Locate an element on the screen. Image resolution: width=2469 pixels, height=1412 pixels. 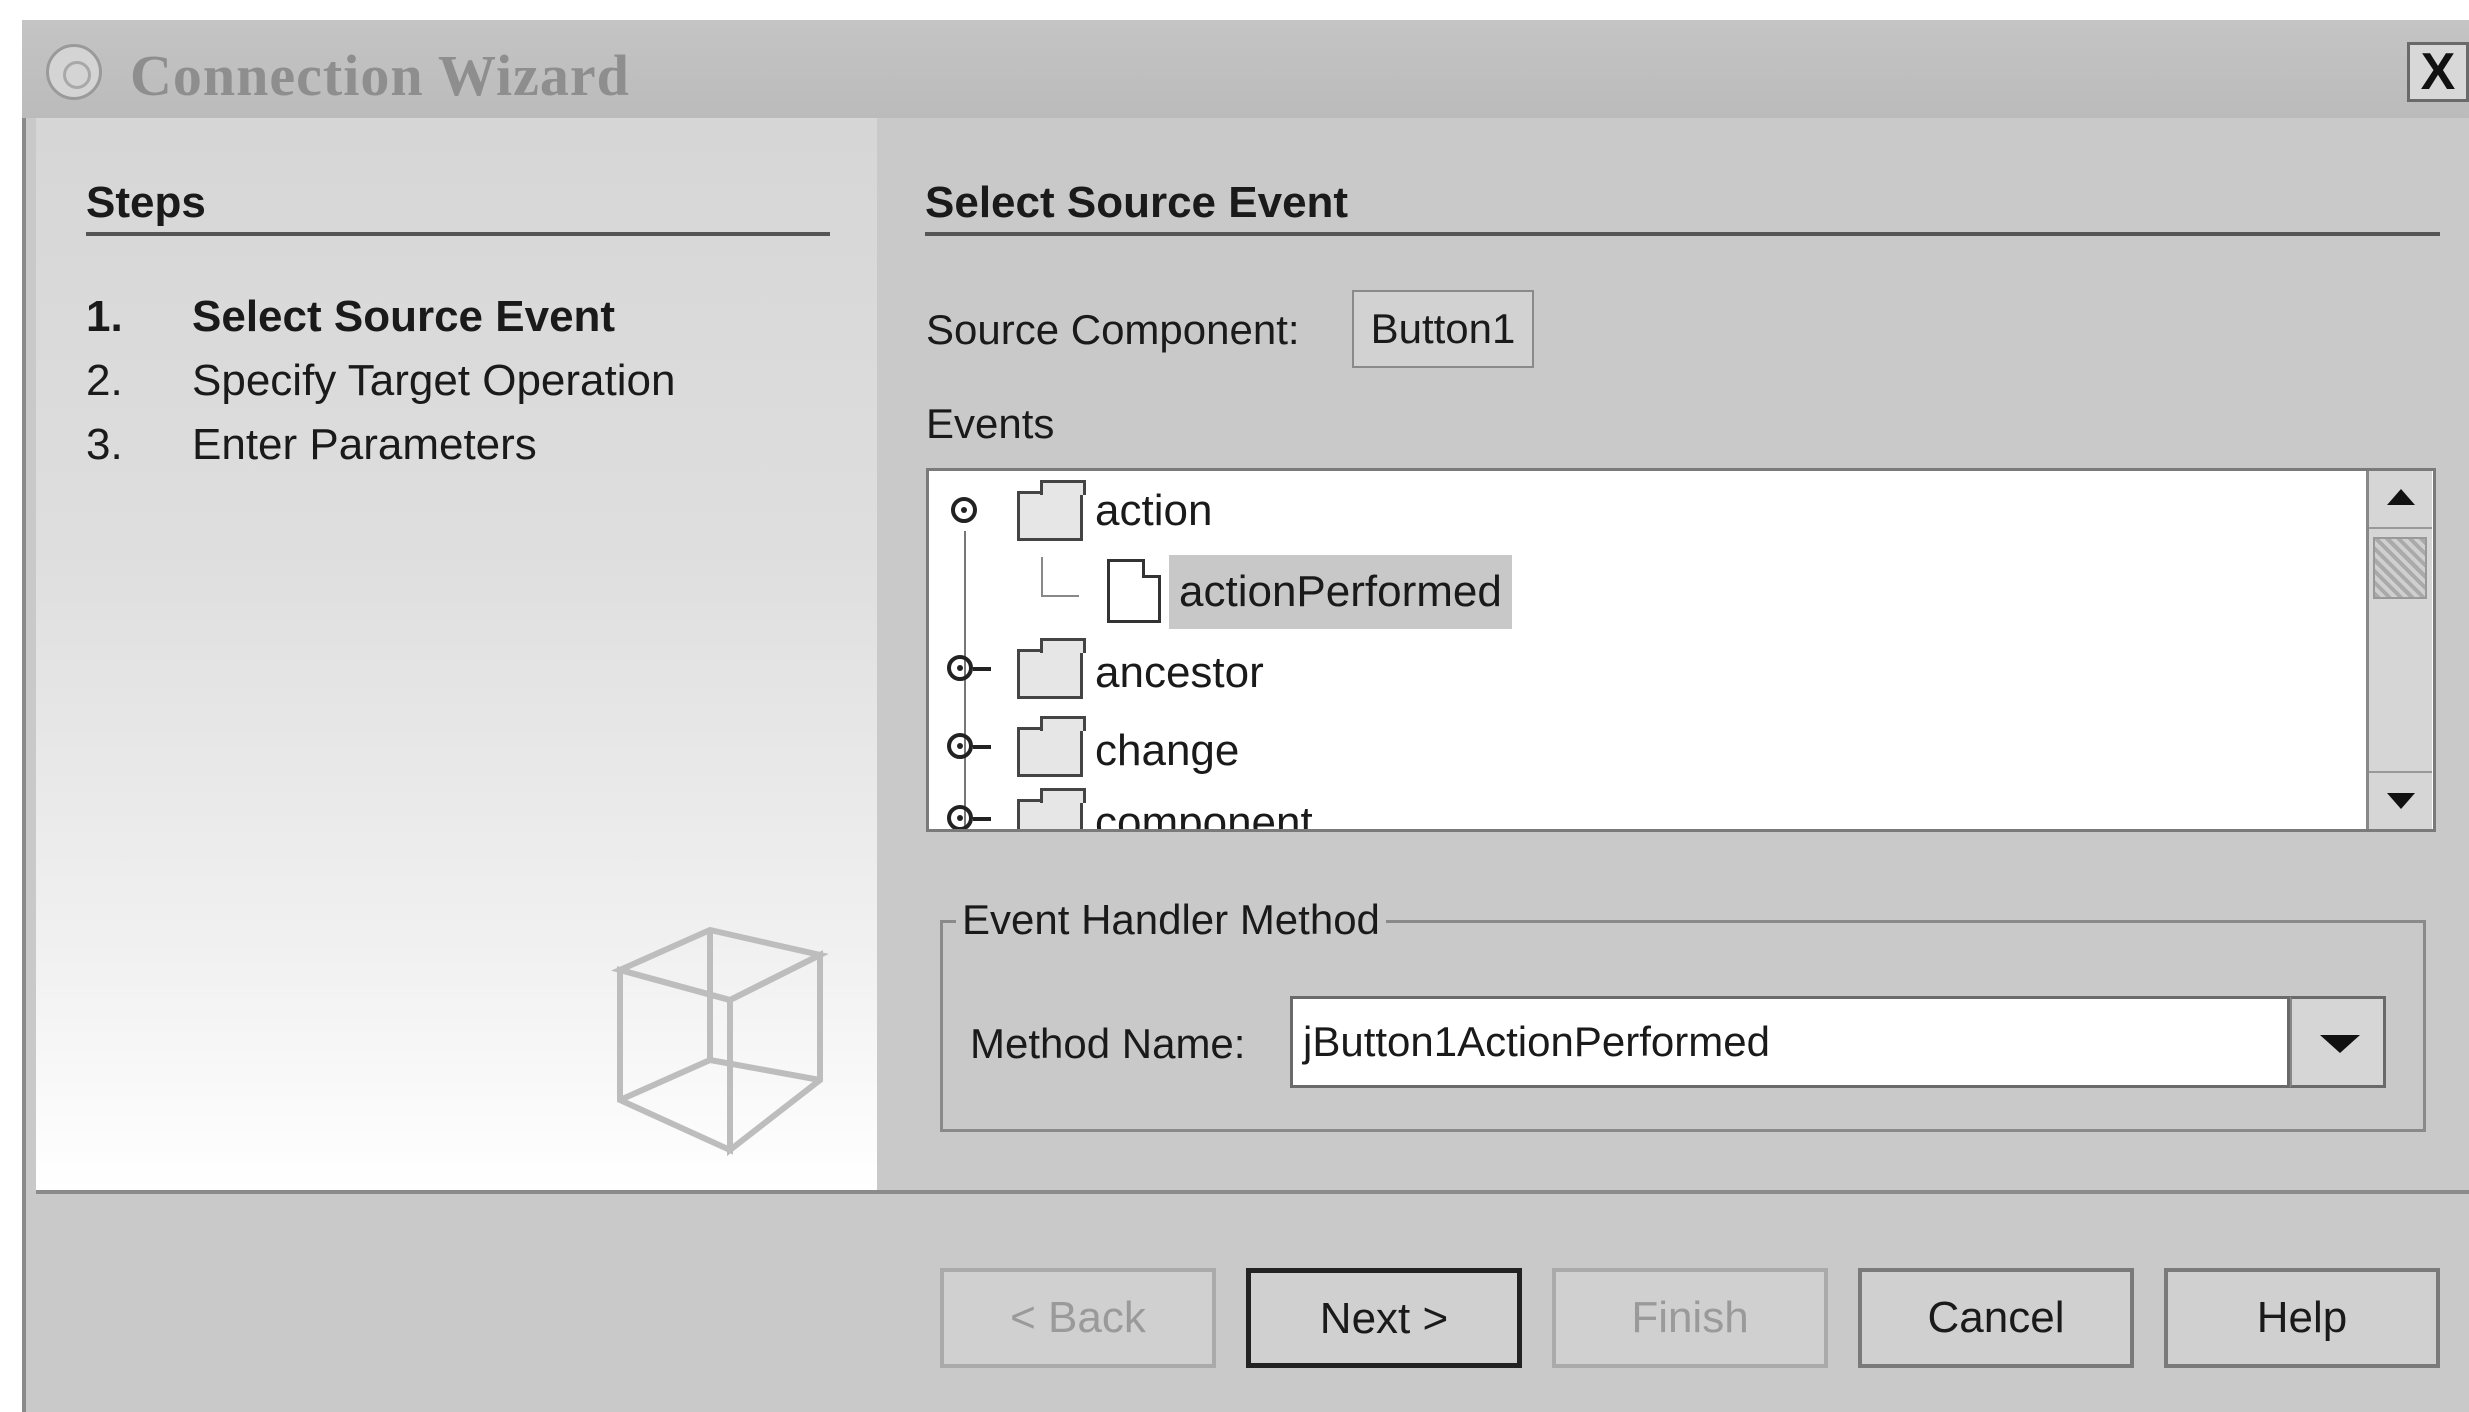
step-1: 1. Select Source Event is located at coordinates (350, 317).